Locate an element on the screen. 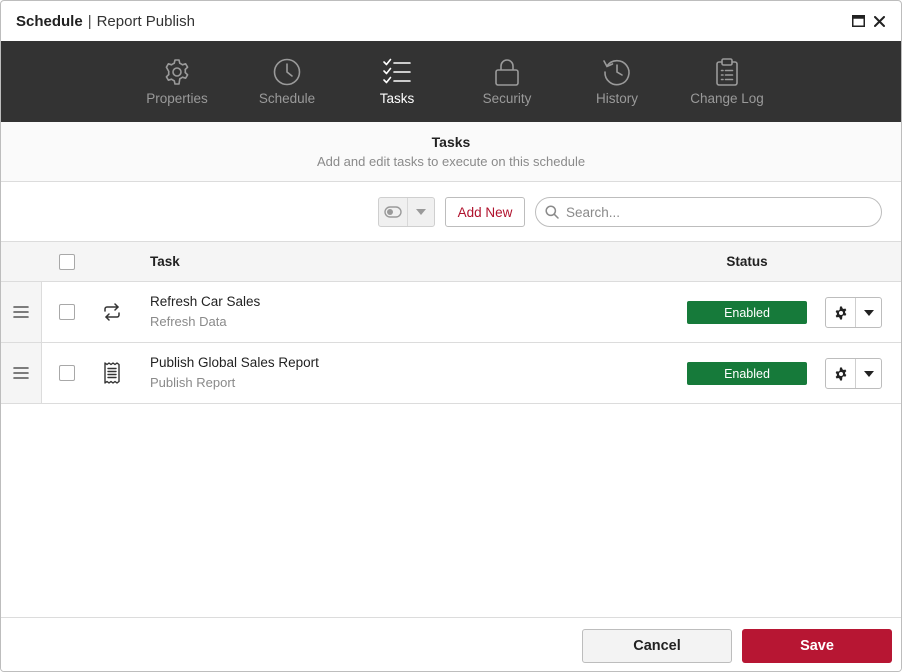 Image resolution: width=902 pixels, height=672 pixels. table-header: Task Status is located at coordinates (451, 262).